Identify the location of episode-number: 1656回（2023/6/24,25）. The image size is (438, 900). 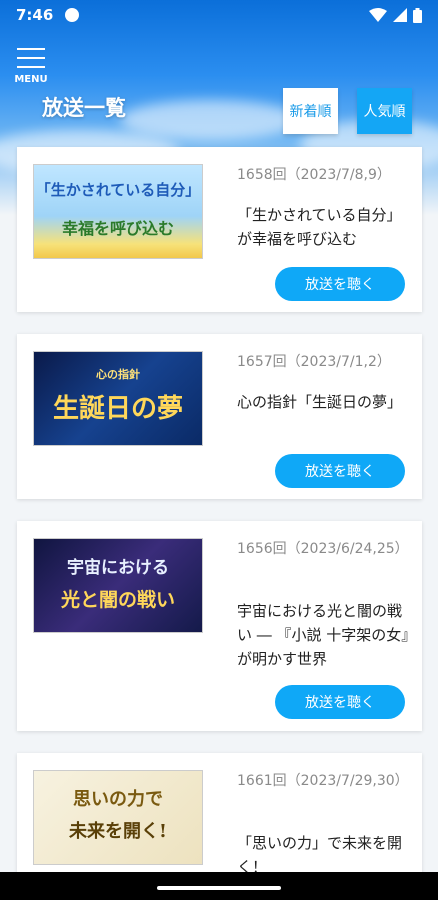
(323, 549).